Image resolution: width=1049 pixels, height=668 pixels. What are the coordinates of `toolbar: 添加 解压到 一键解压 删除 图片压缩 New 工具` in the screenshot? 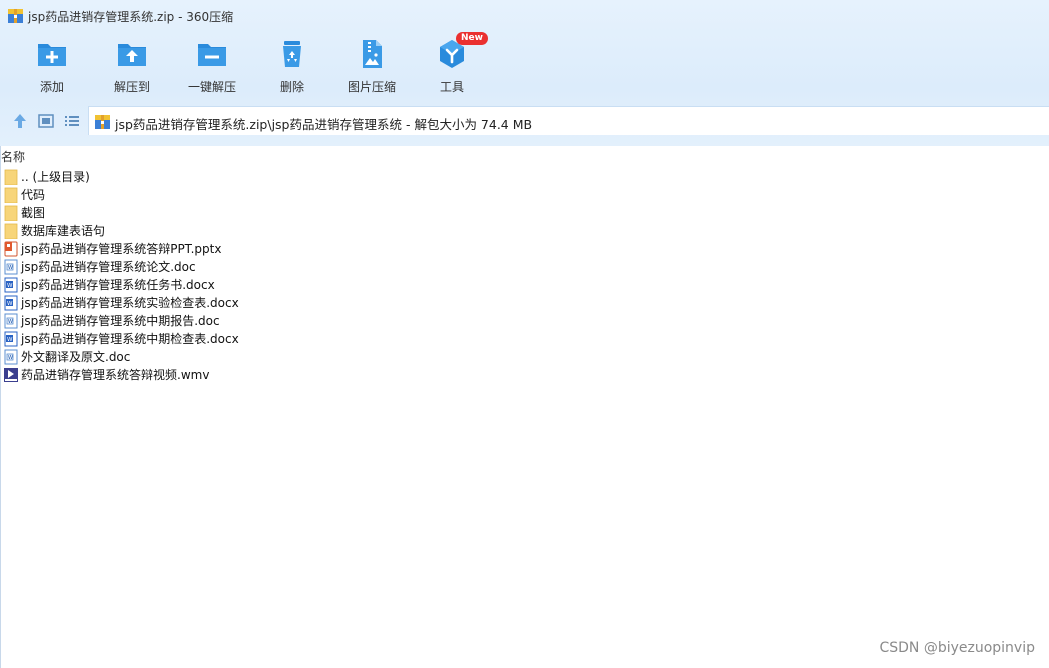 It's located at (524, 66).